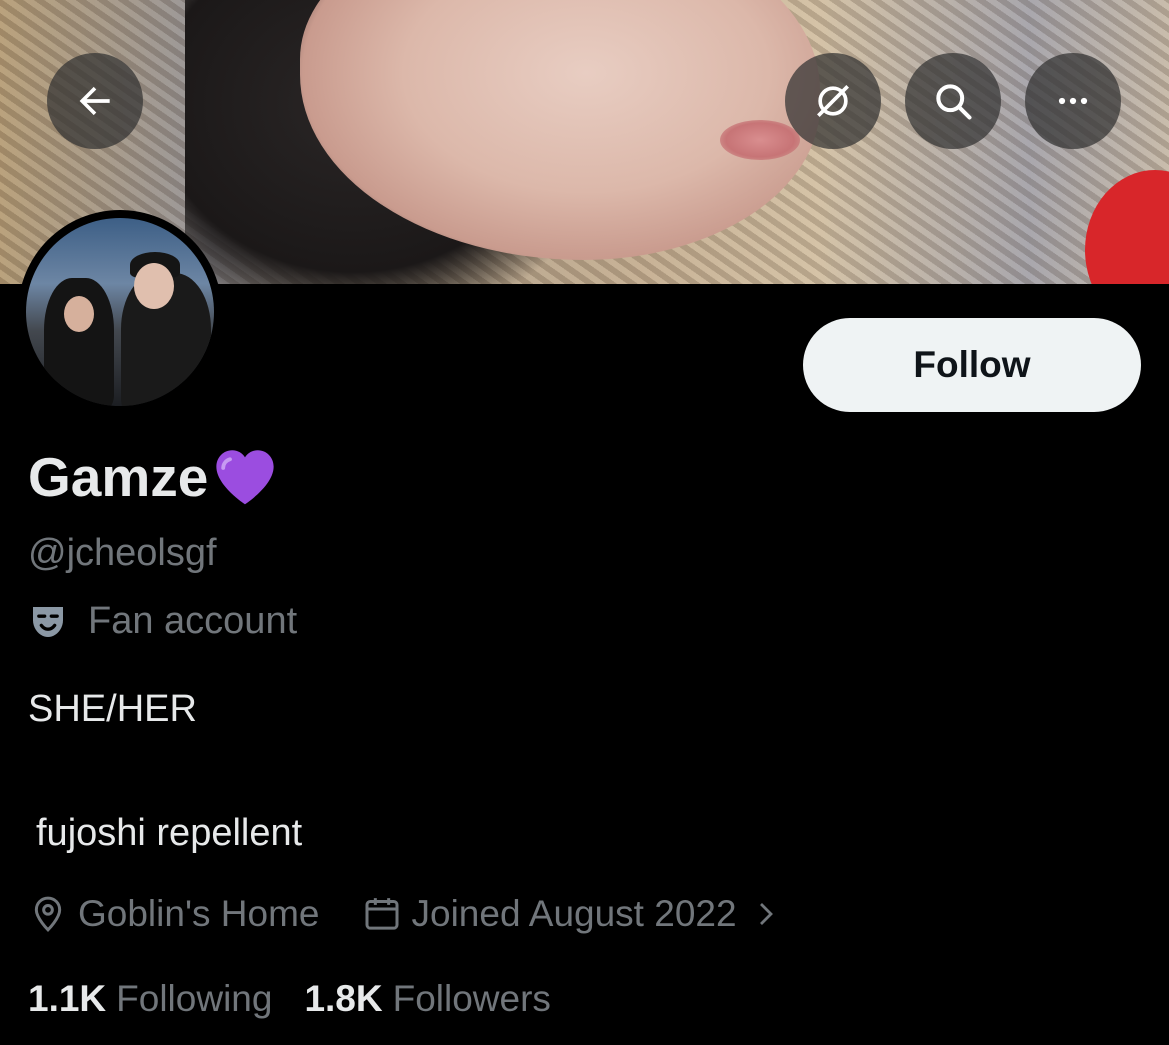  Describe the element at coordinates (48, 621) in the screenshot. I see `theater-masks-icon` at that location.